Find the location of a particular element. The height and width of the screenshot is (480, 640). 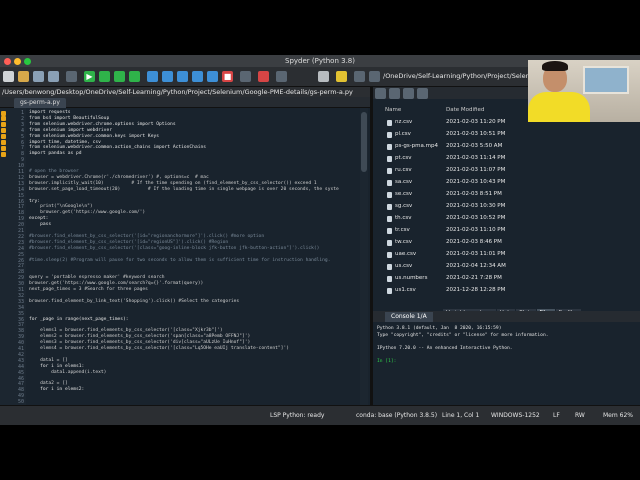

print-icon is located at coordinates (71, 76).